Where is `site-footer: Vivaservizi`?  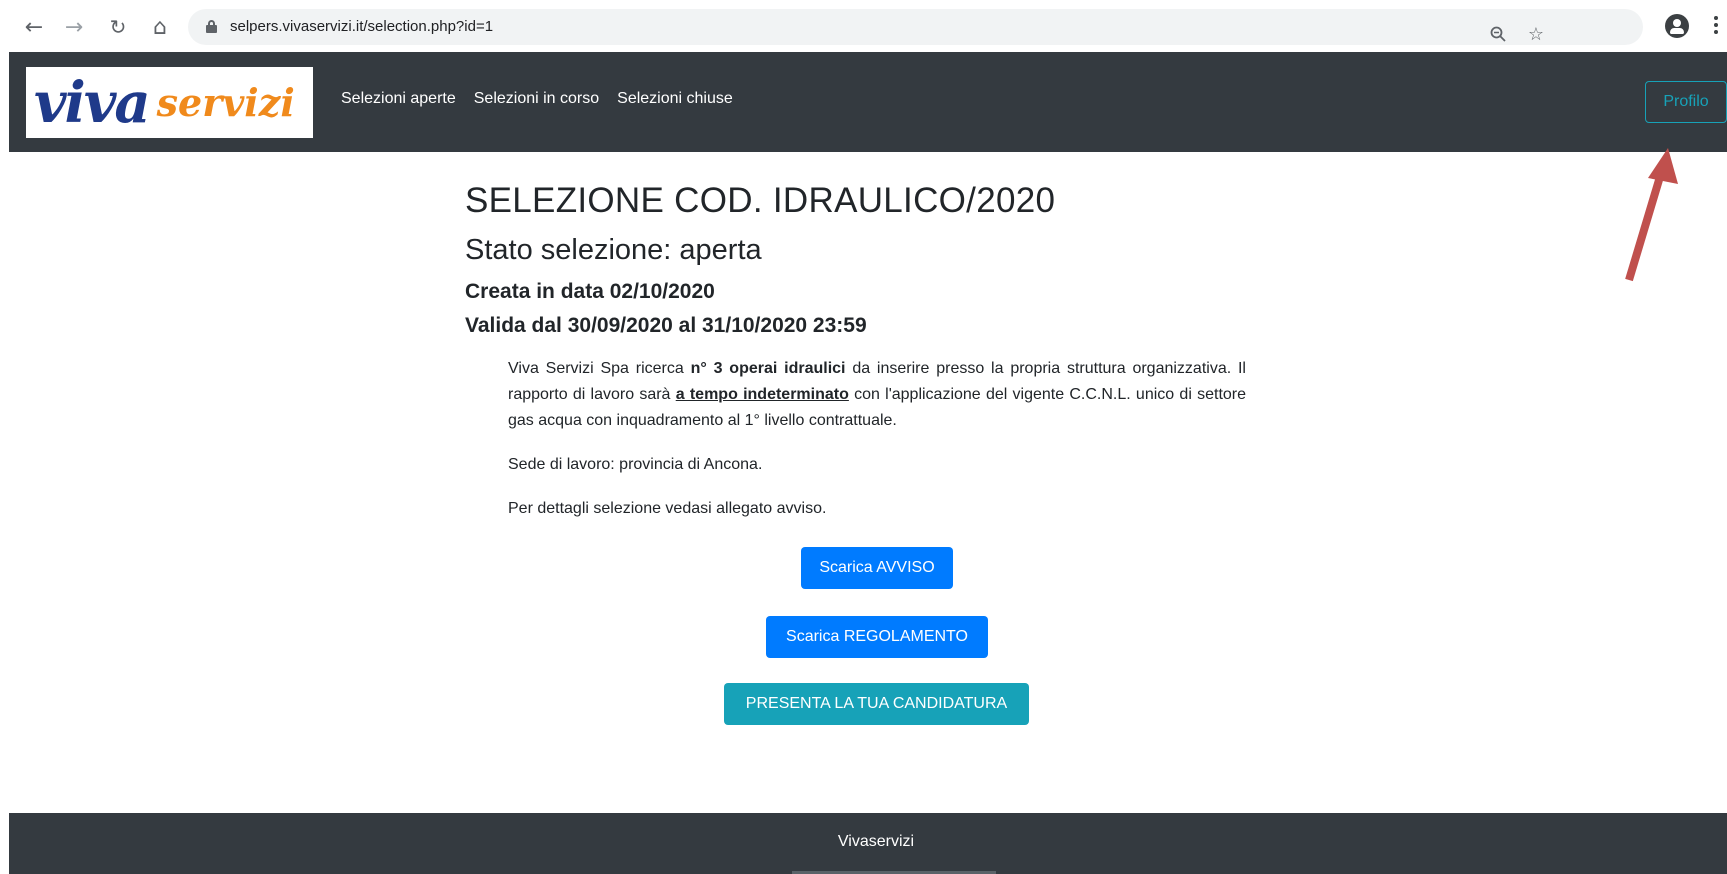 site-footer: Vivaservizi is located at coordinates (868, 843).